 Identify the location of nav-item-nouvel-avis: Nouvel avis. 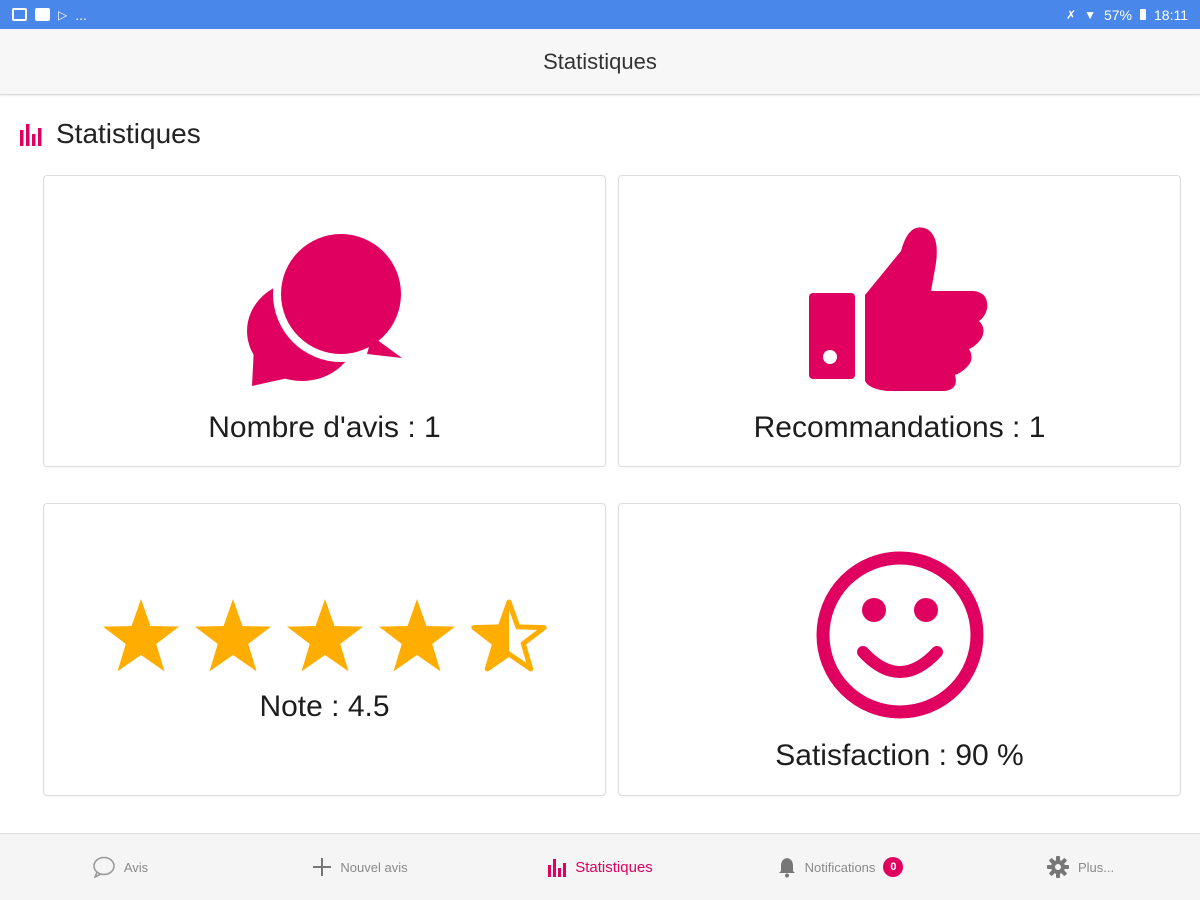
(360, 867).